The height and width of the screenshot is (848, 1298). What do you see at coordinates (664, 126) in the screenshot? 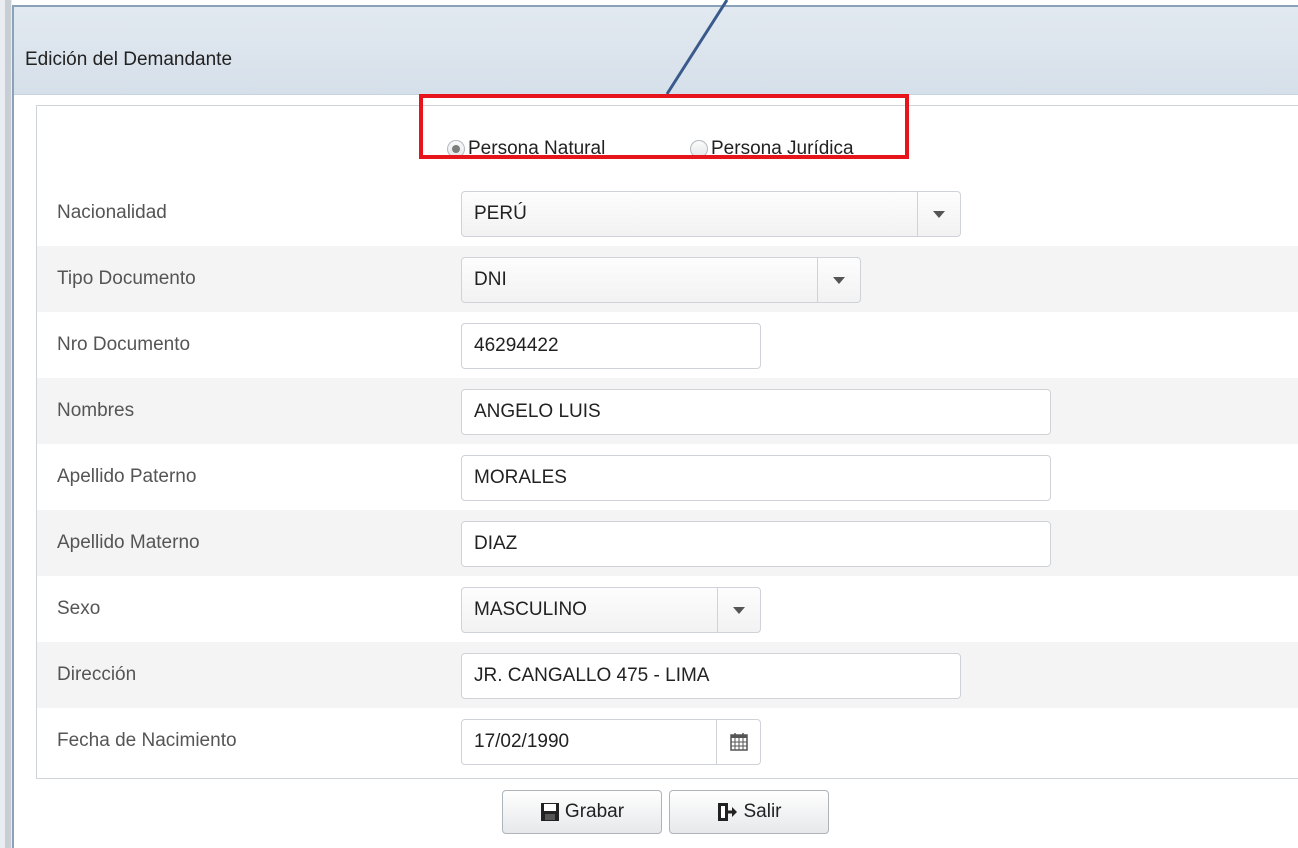
I see `highlight-box` at bounding box center [664, 126].